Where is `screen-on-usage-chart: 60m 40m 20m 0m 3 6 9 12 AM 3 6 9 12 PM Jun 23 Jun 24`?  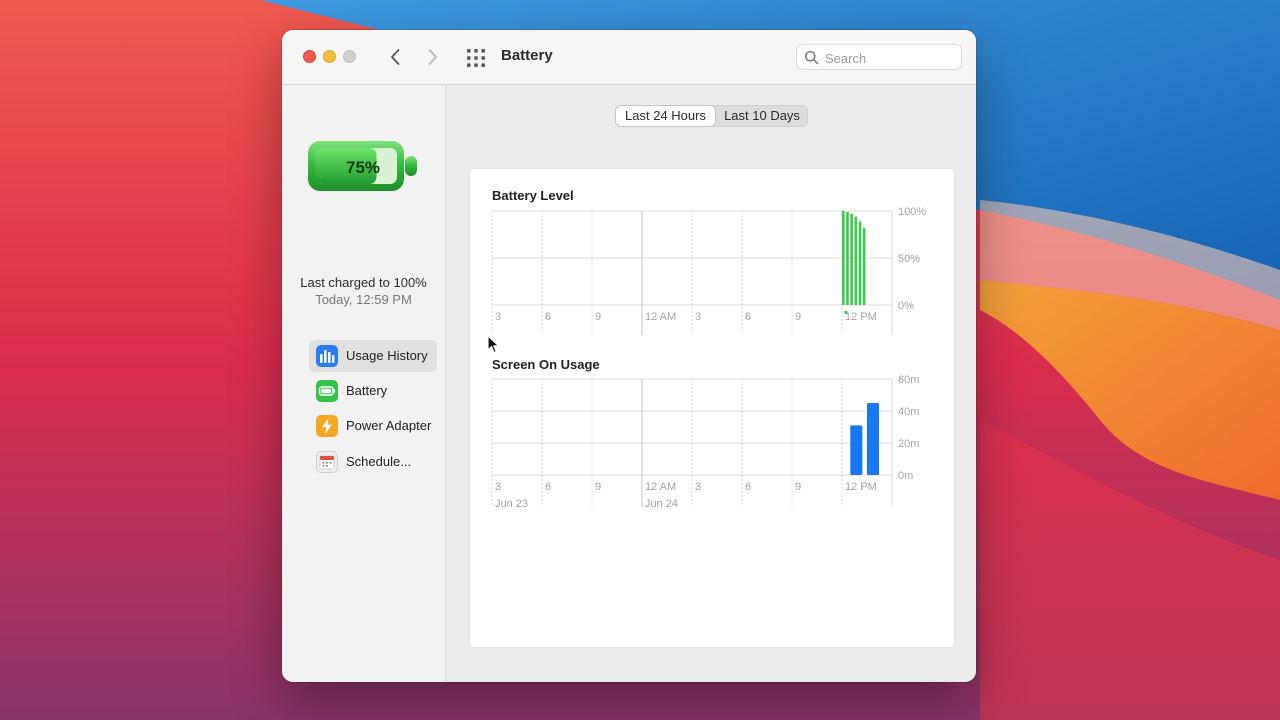
screen-on-usage-chart: 60m 40m 20m 0m 3 6 9 12 AM 3 6 9 12 PM Jun 23 Jun 24 is located at coordinates (705, 442).